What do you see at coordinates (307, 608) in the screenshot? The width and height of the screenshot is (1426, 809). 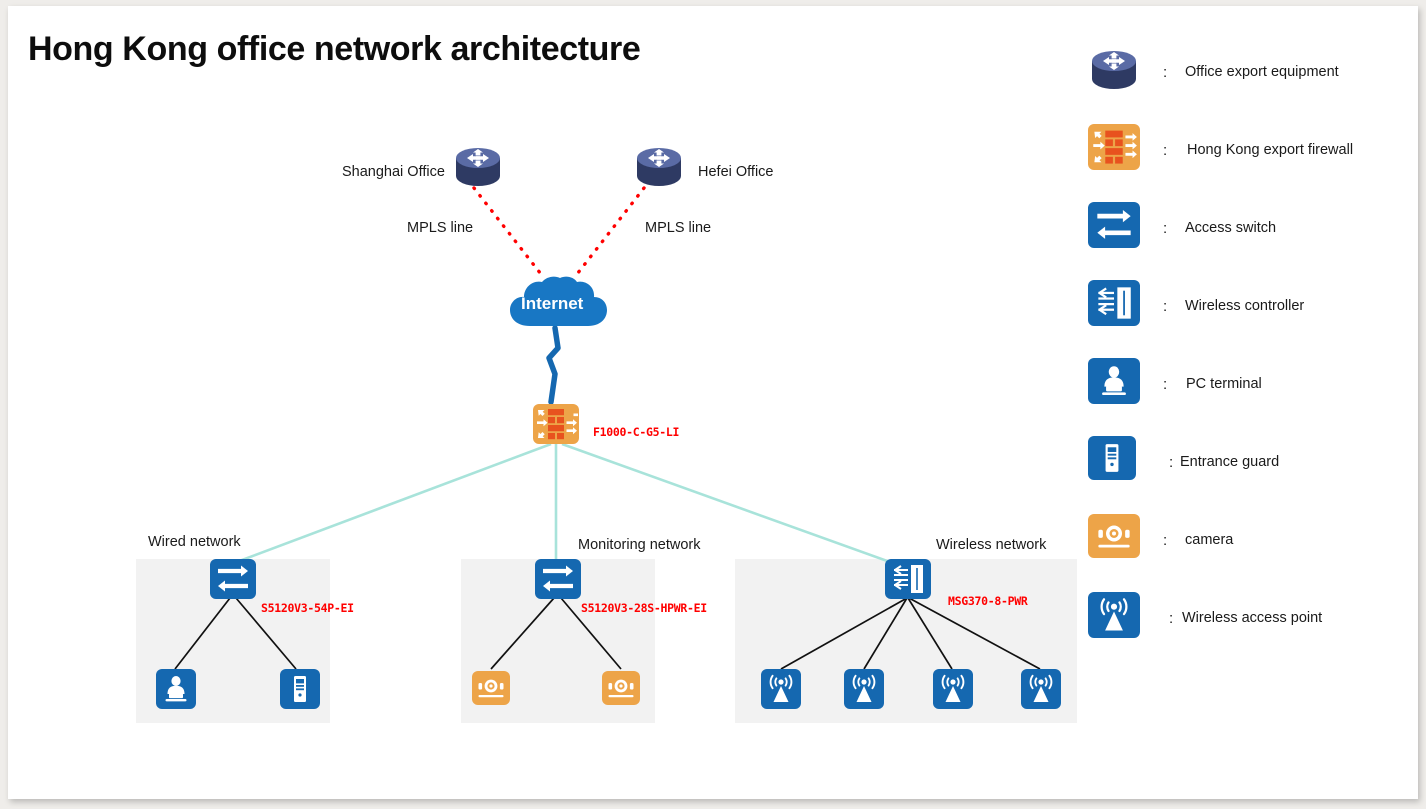 I see `model-label-switch-wired: S5120V3-54P-EI` at bounding box center [307, 608].